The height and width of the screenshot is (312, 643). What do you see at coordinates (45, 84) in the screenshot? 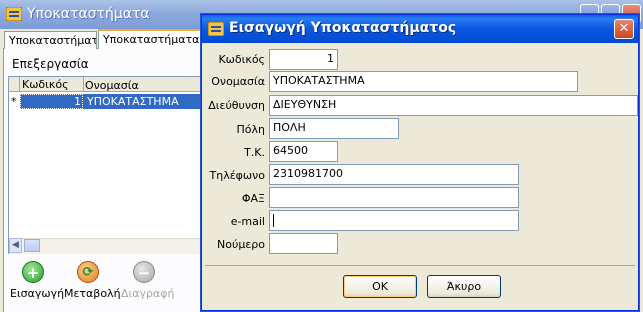
I see `column-header-code-label: Κωδικός` at bounding box center [45, 84].